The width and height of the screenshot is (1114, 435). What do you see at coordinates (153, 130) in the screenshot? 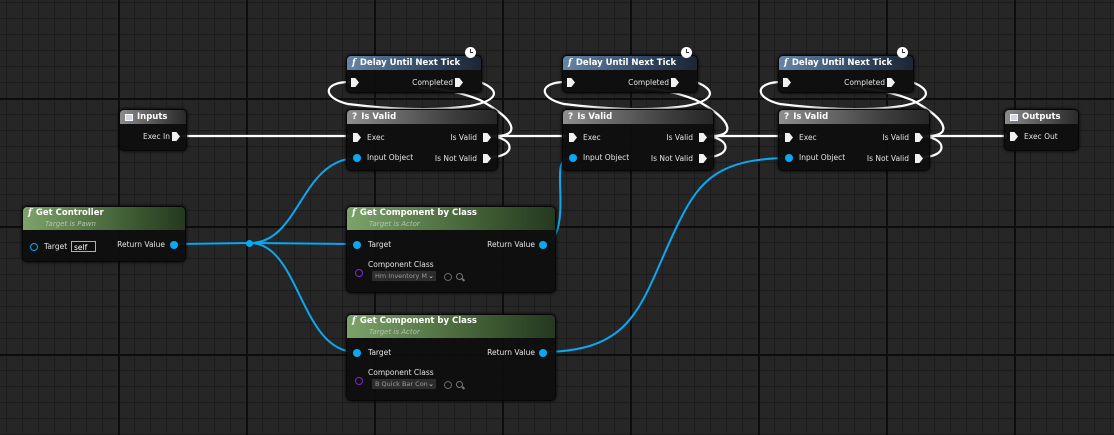
I see `inputs-node: Inputs Exec In` at bounding box center [153, 130].